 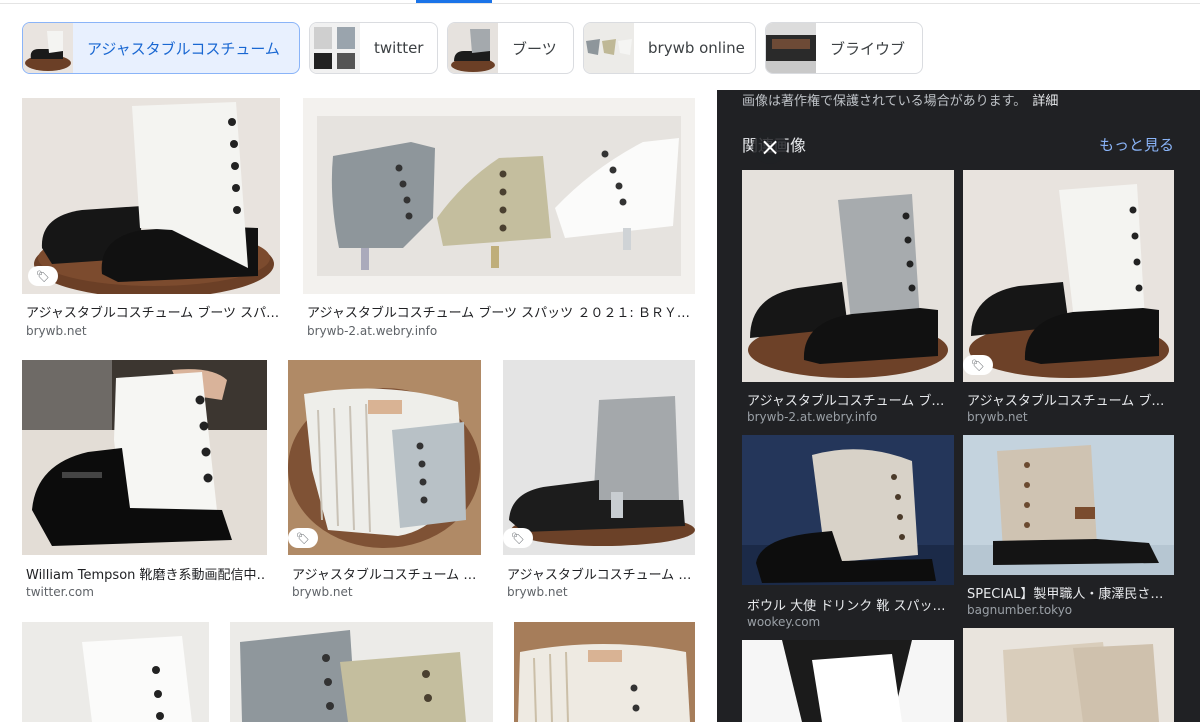 I want to click on chip-label: ブライウブ, so click(x=868, y=48).